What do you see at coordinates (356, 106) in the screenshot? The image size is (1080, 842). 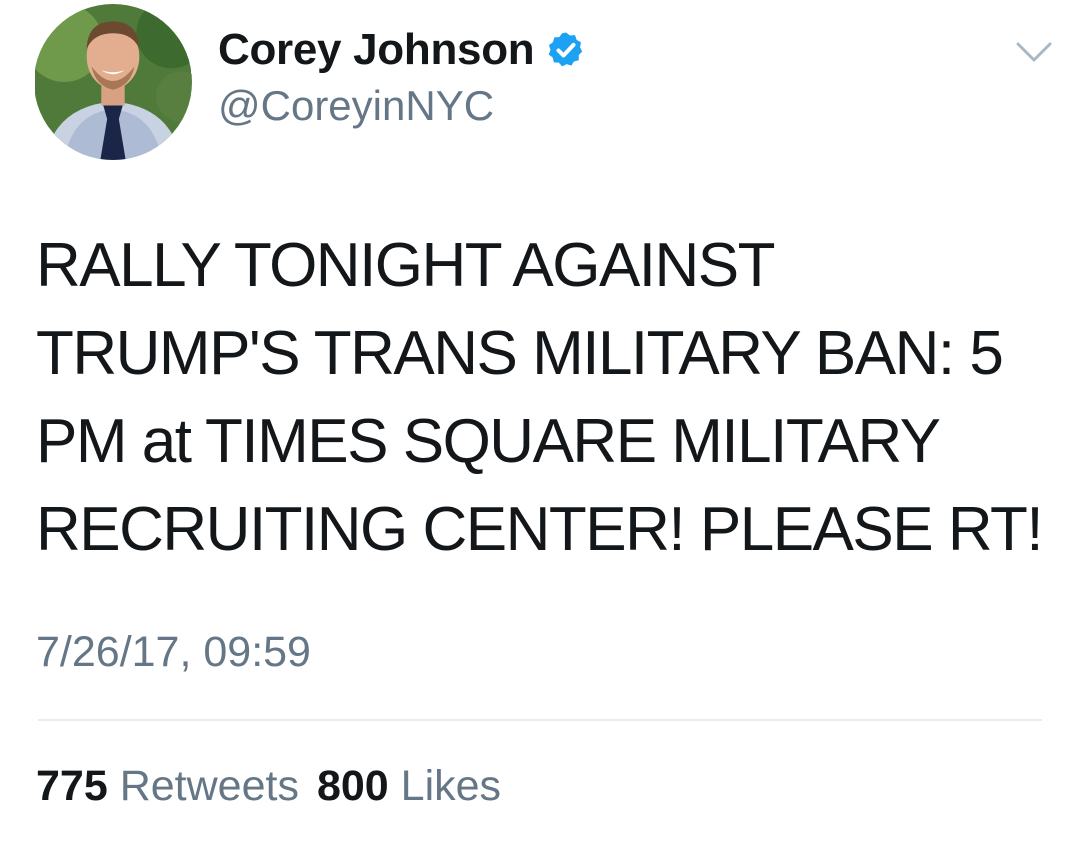 I see `author-handle: @CoreyinNYC` at bounding box center [356, 106].